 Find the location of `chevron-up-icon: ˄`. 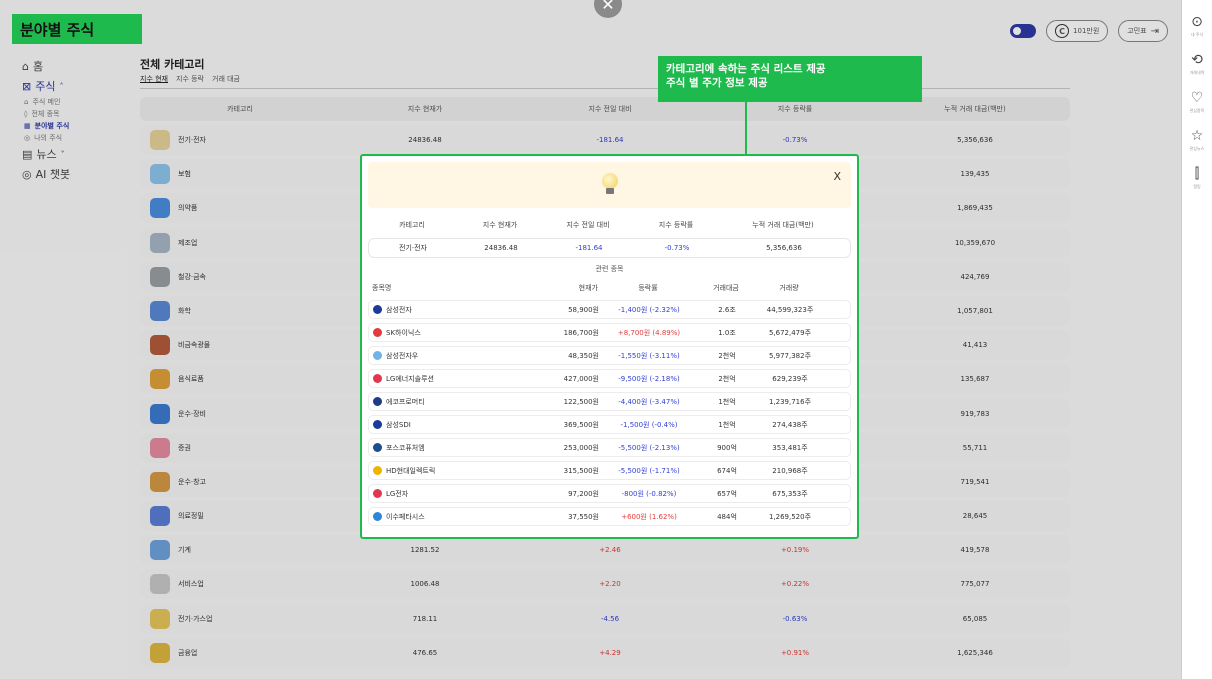

chevron-up-icon: ˄ is located at coordinates (61, 86).